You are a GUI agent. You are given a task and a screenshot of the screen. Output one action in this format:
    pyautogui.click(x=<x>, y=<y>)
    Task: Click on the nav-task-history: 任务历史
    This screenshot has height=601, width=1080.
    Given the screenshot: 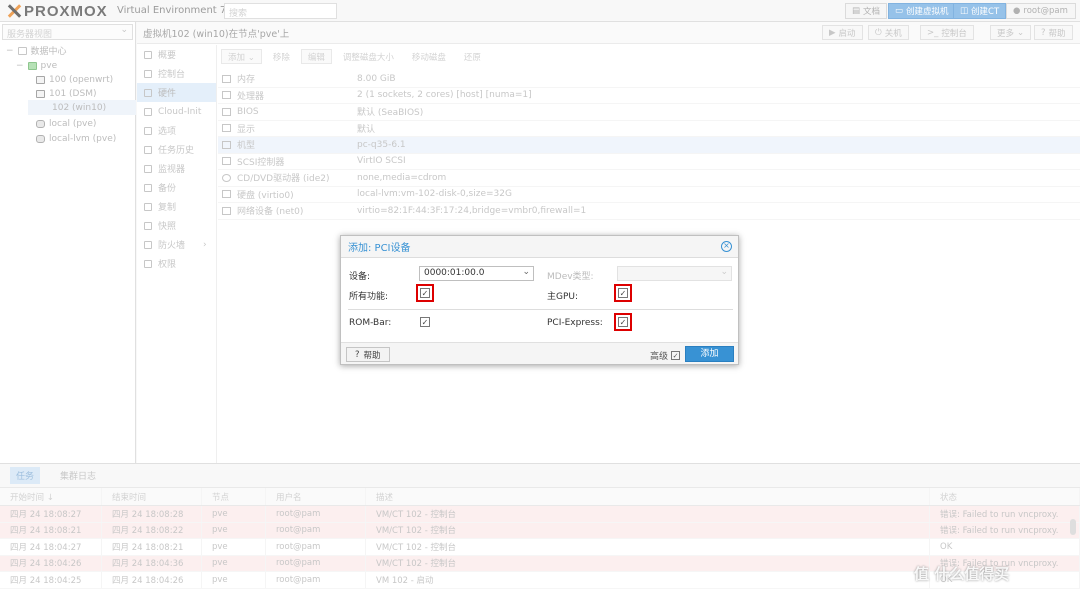 What is the action you would take?
    pyautogui.click(x=176, y=149)
    